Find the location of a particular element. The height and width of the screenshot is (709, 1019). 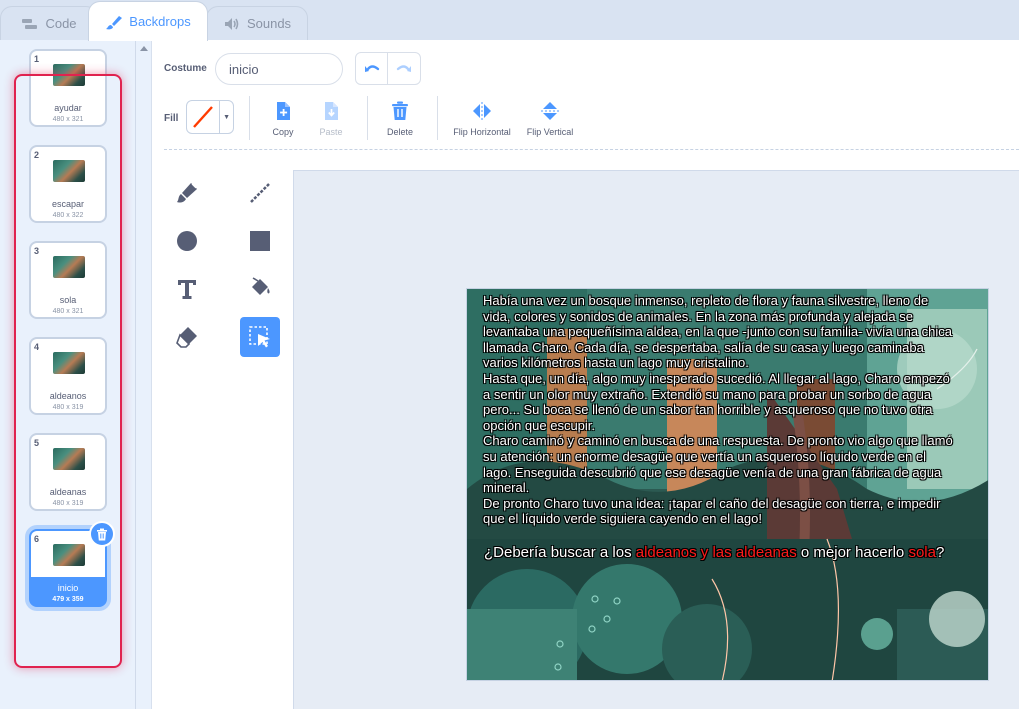

eraser-tool is located at coordinates (187, 337).